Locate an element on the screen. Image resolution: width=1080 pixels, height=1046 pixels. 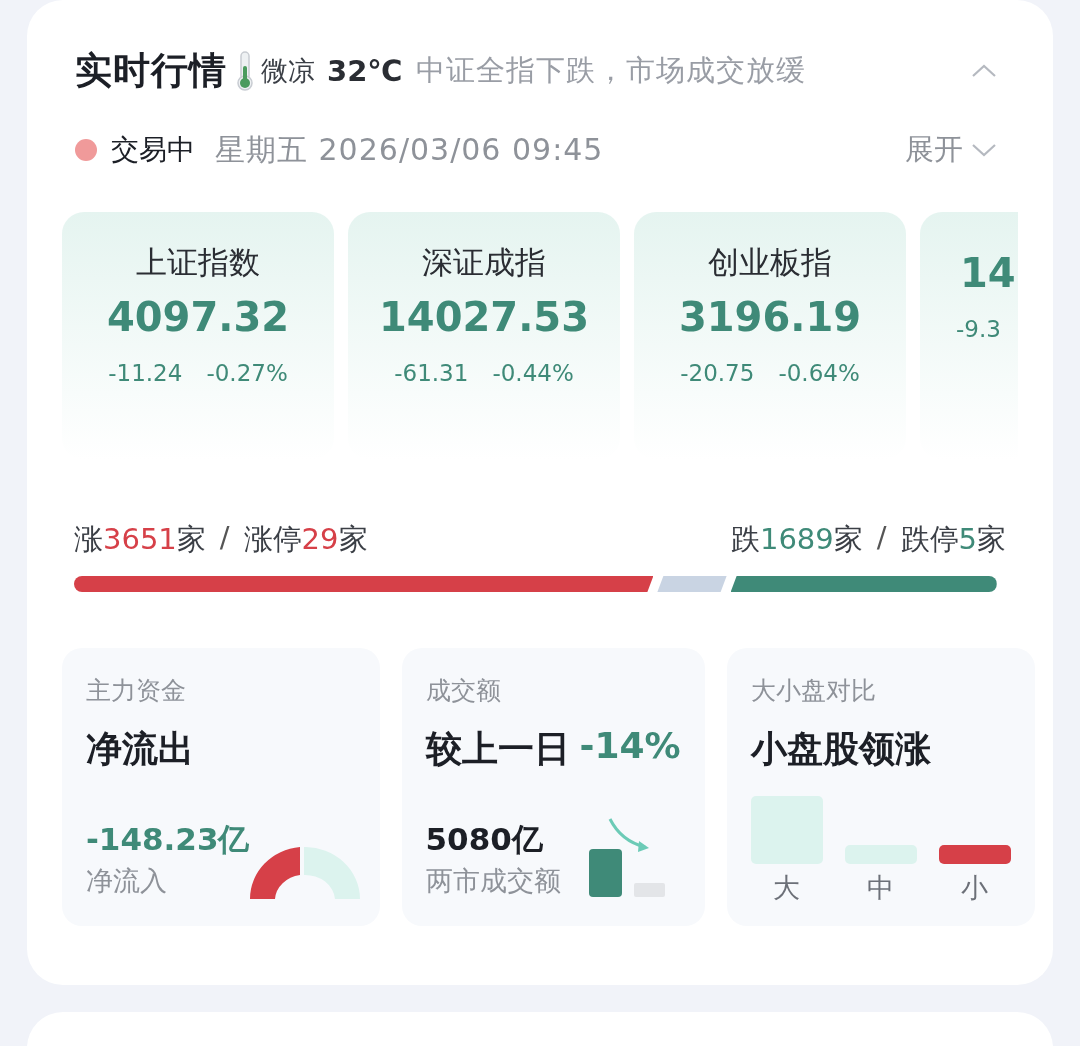
status-dot is located at coordinates (86, 150).